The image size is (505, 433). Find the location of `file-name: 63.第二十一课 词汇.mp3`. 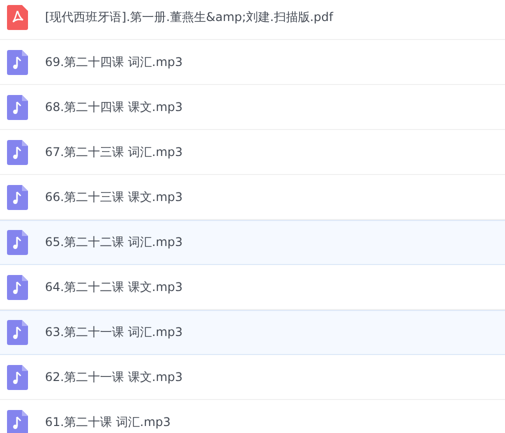

file-name: 63.第二十一课 词汇.mp3 is located at coordinates (114, 332).